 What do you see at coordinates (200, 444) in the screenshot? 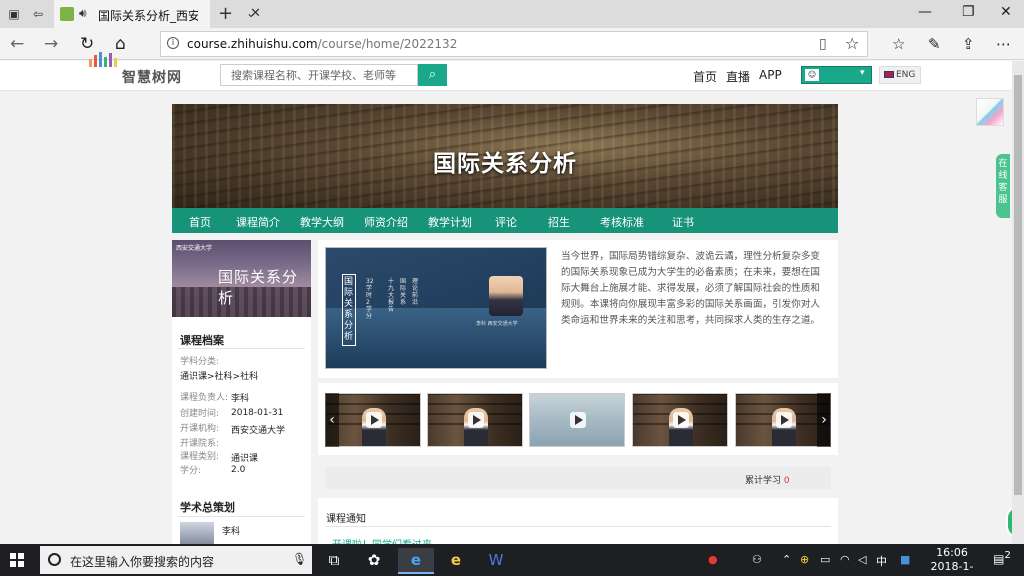
I see `dept-label: 开课院系:` at bounding box center [200, 444].